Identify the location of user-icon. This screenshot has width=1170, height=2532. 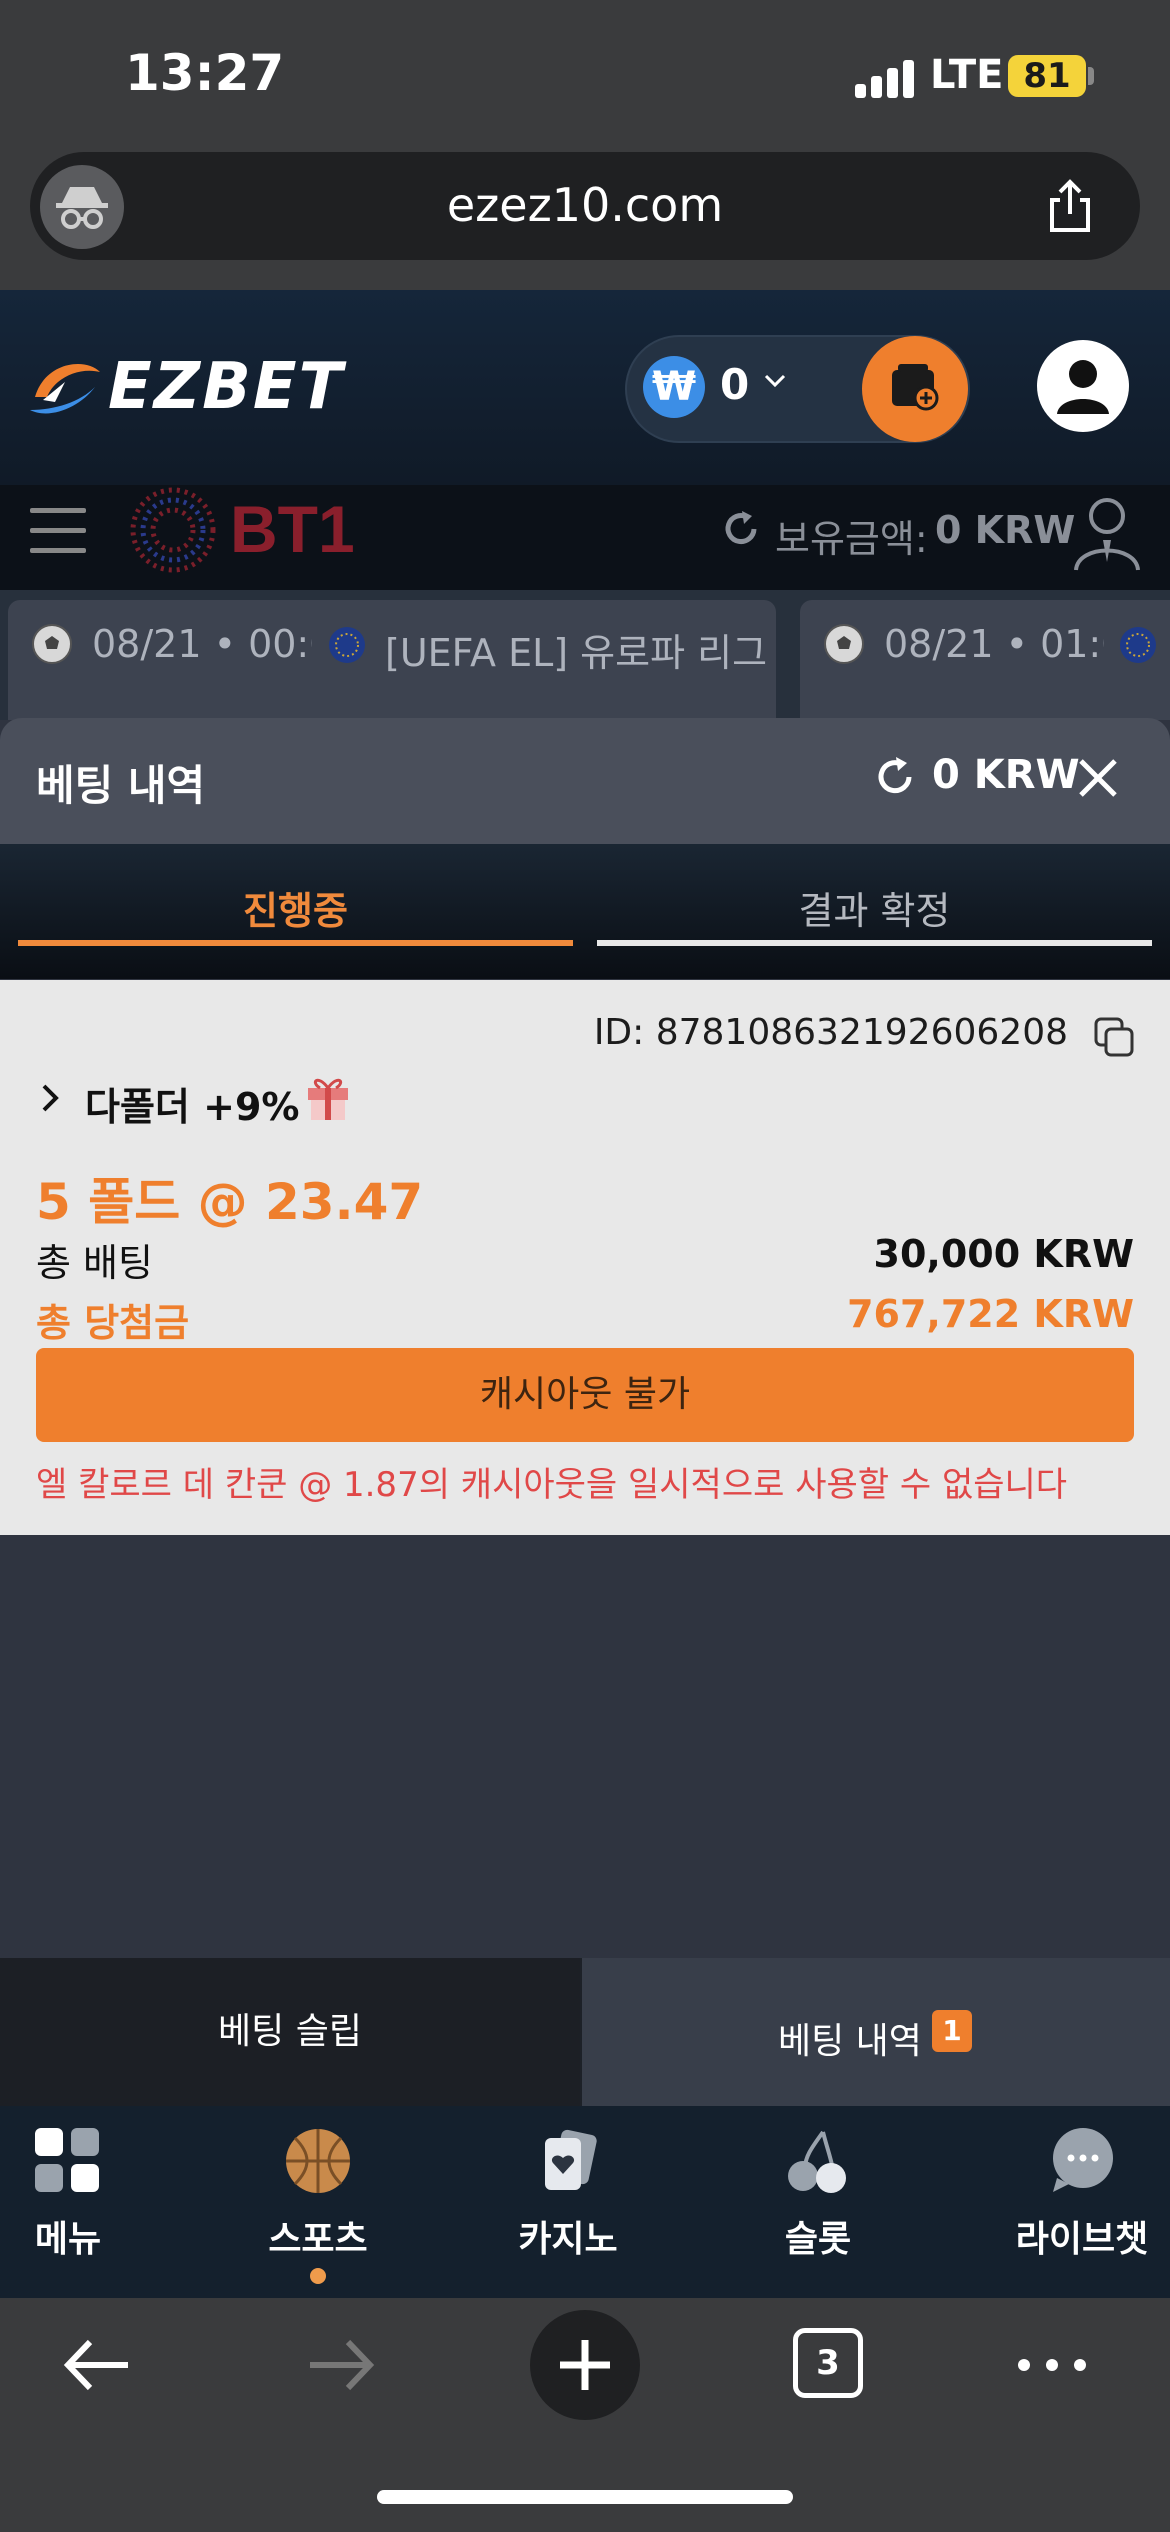
(1107, 532).